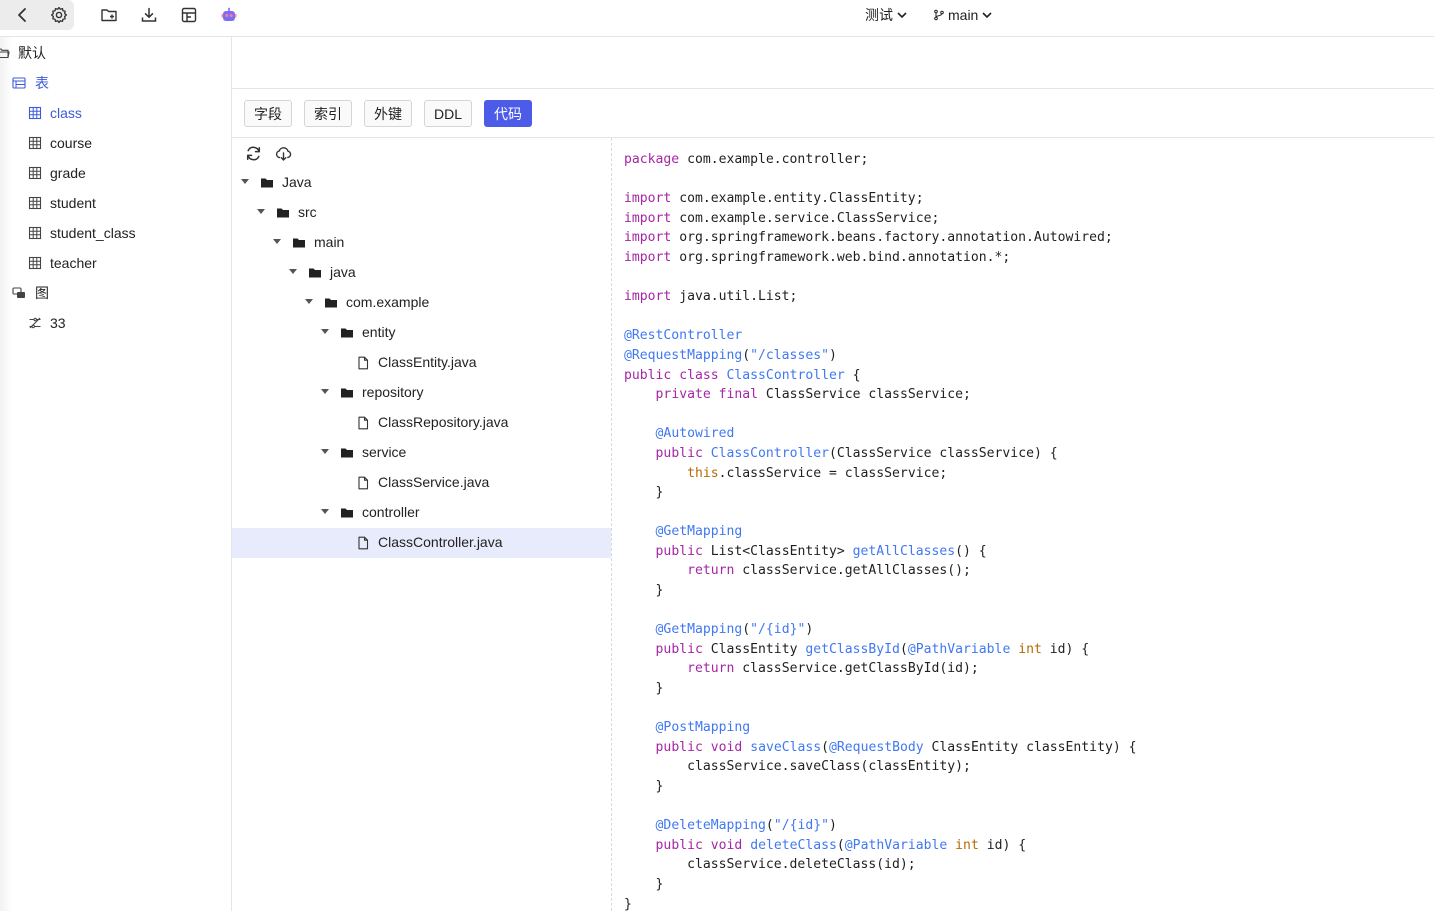 The image size is (1434, 911). What do you see at coordinates (329, 242) in the screenshot?
I see `tree-node-label: main` at bounding box center [329, 242].